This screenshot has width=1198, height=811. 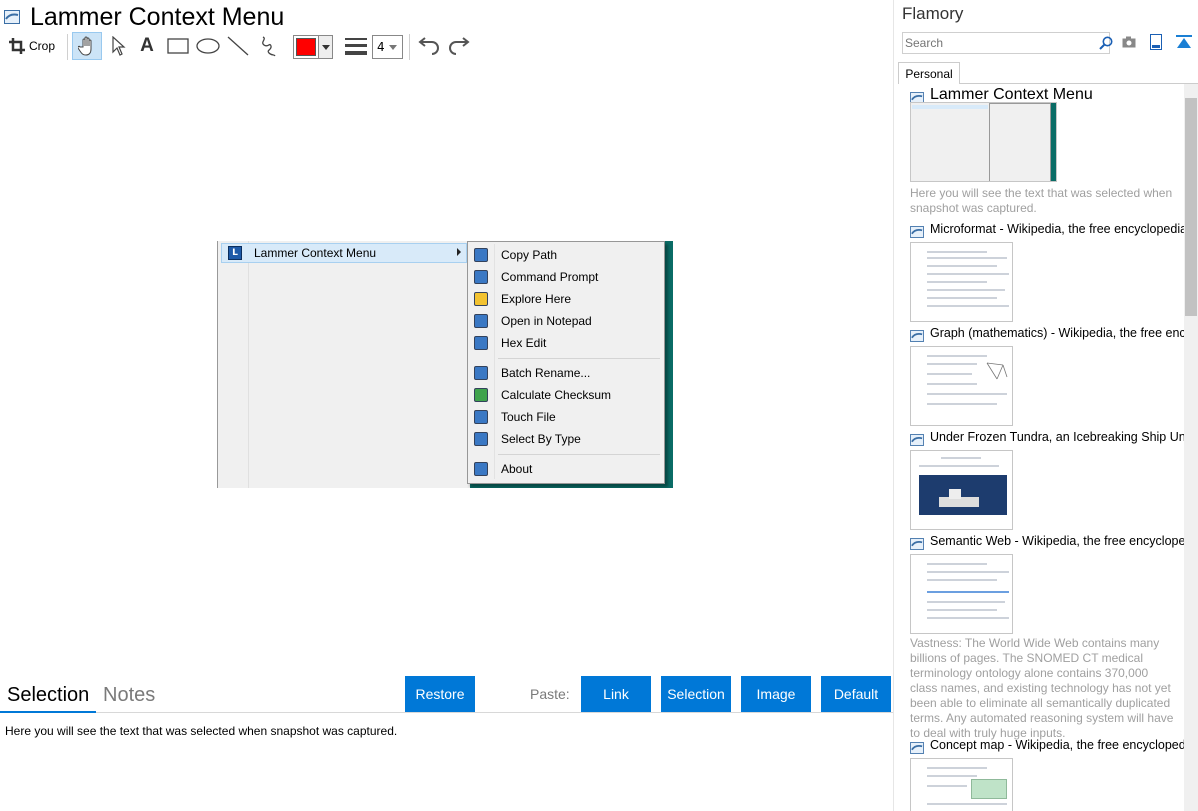 I want to click on notepad-icon, so click(x=481, y=321).